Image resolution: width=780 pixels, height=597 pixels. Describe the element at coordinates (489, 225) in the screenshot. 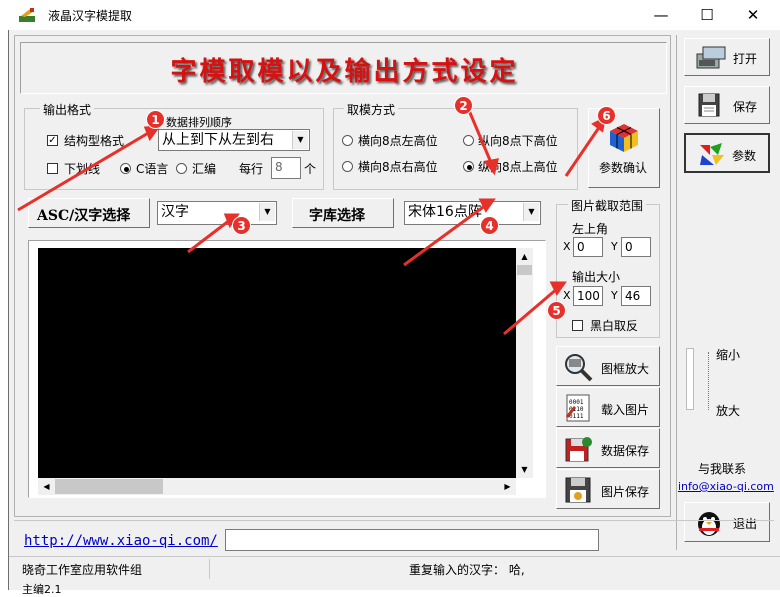

I see `marker-4: 4` at that location.